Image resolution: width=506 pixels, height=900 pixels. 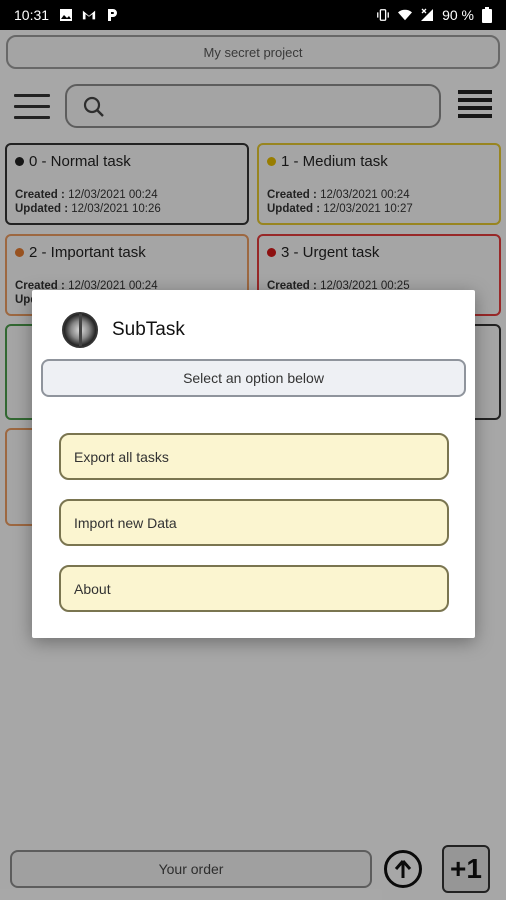 What do you see at coordinates (458, 15) in the screenshot?
I see `battery-percent: 90 %` at bounding box center [458, 15].